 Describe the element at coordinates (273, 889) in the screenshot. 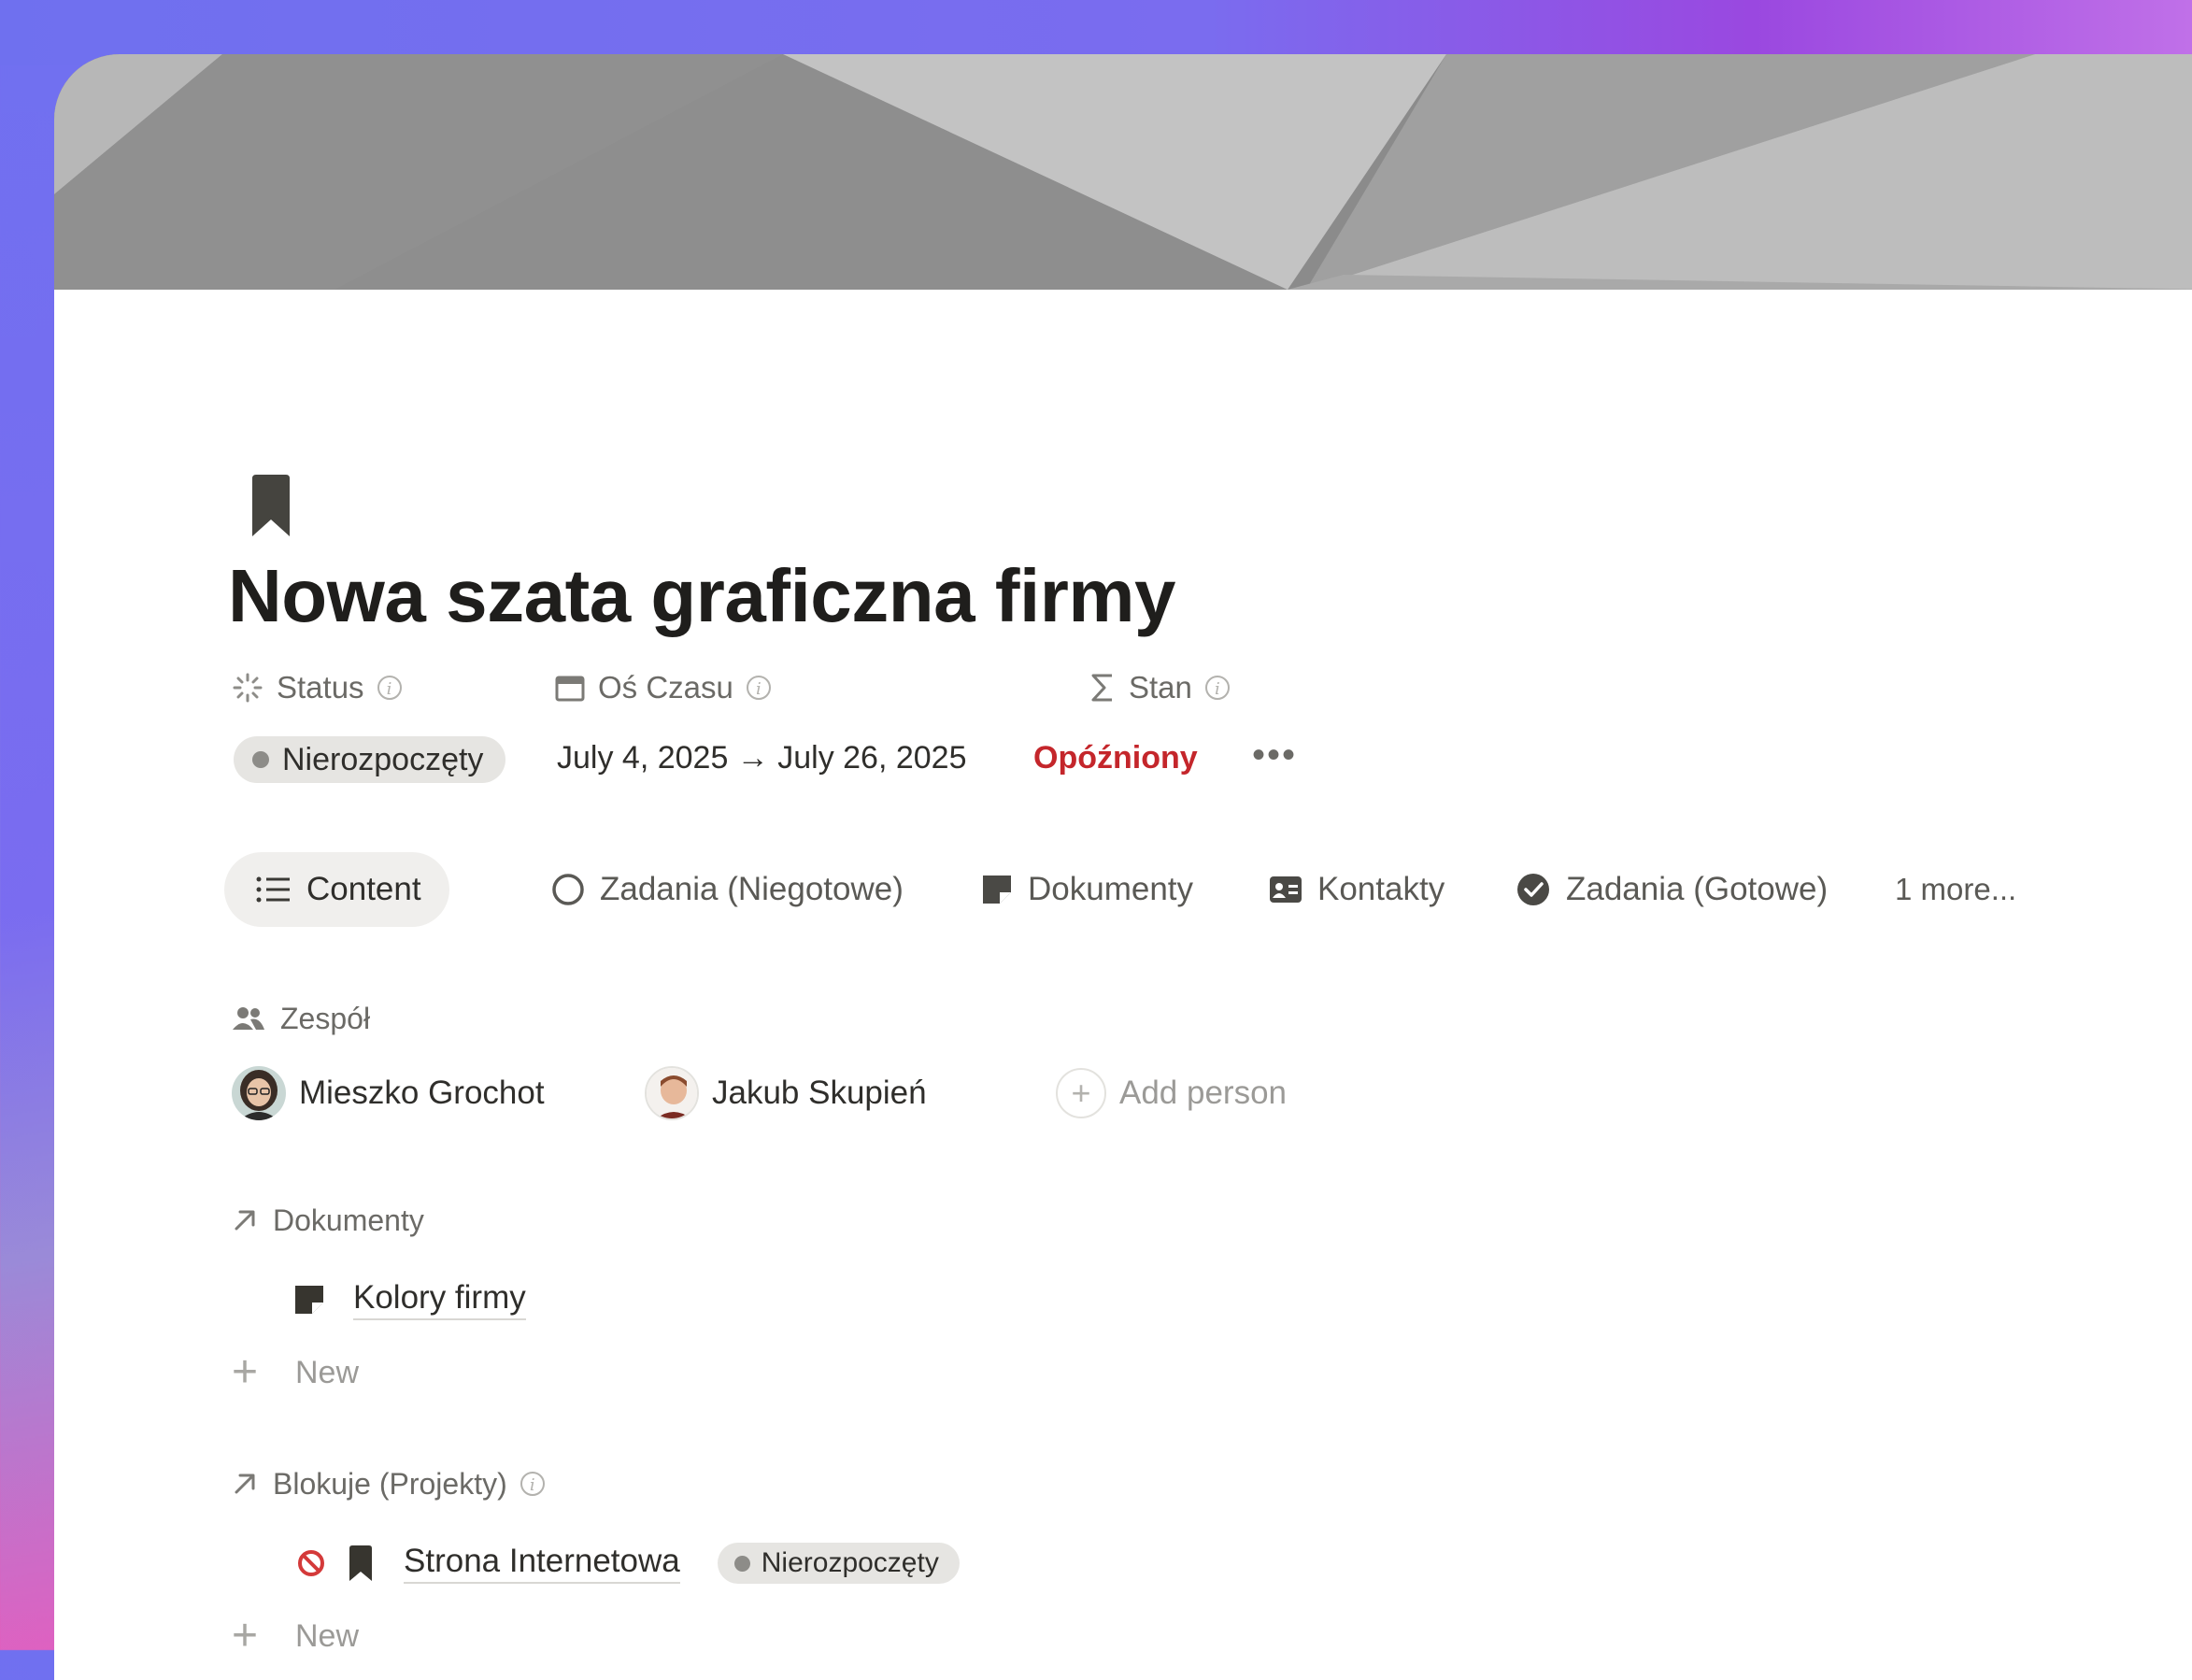

I see `list-icon` at that location.